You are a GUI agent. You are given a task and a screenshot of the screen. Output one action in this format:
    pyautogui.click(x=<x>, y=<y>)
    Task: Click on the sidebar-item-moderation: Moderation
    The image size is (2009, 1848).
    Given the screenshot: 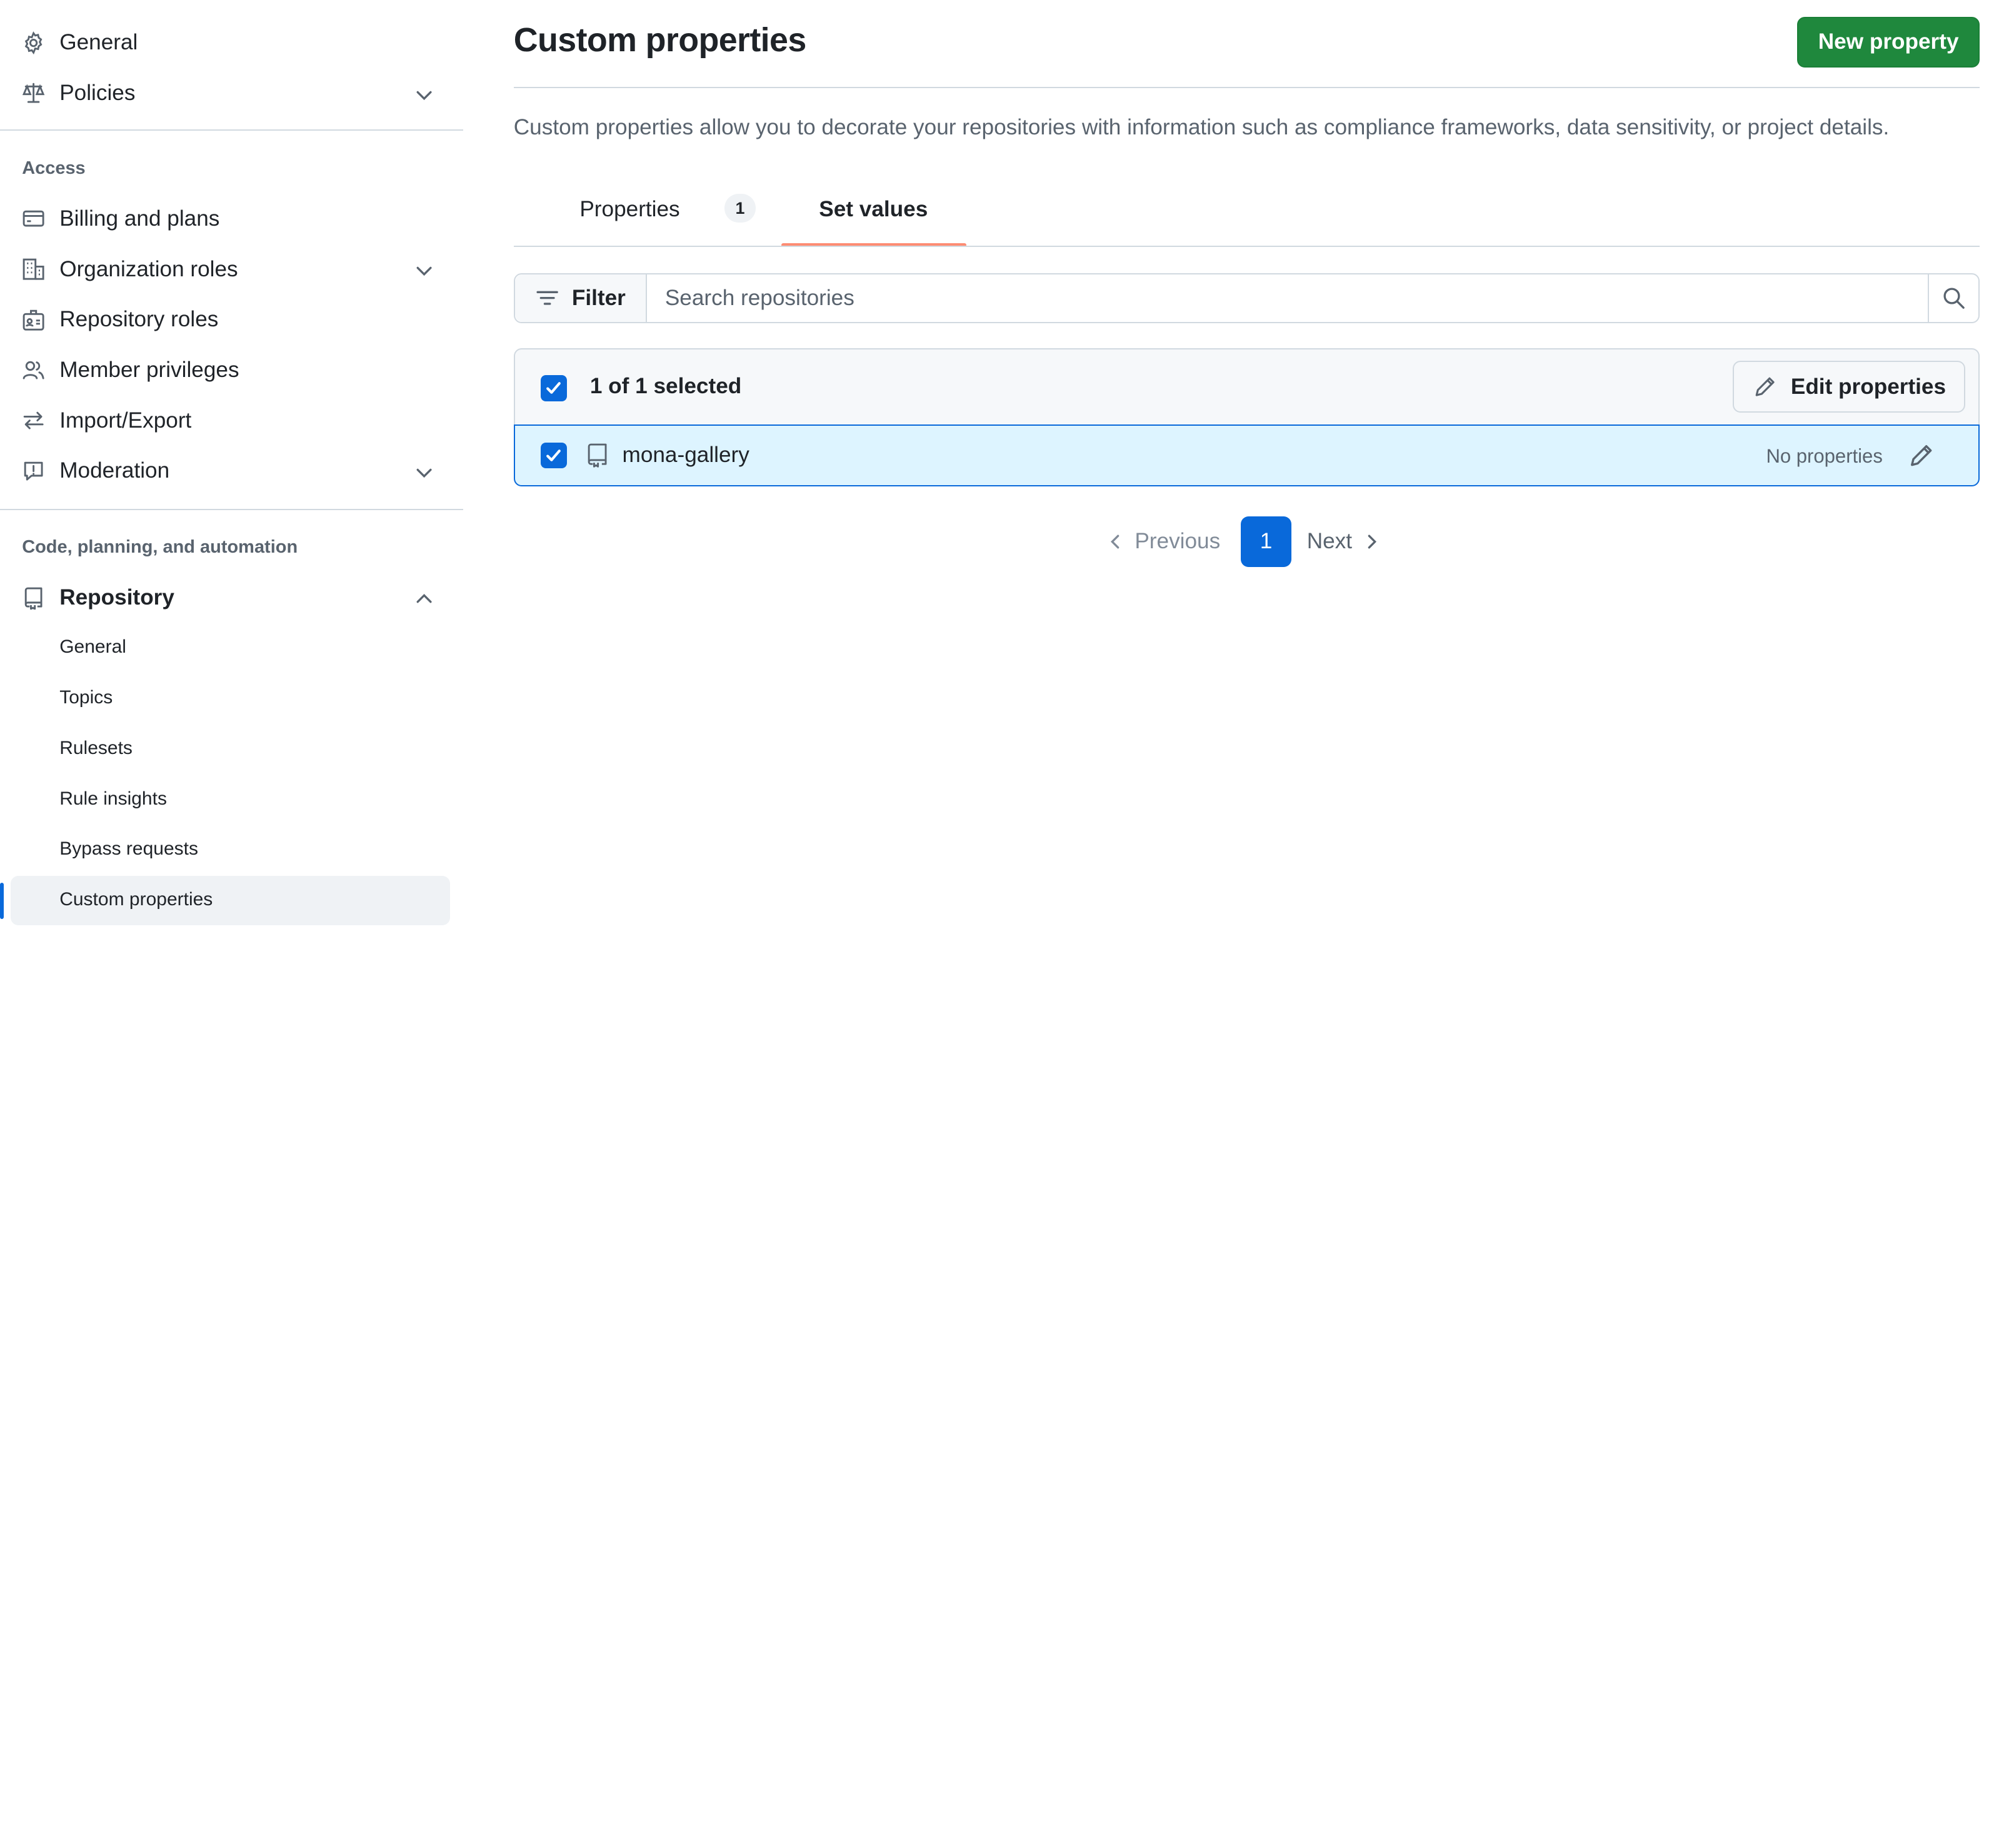 What is the action you would take?
    pyautogui.click(x=231, y=471)
    